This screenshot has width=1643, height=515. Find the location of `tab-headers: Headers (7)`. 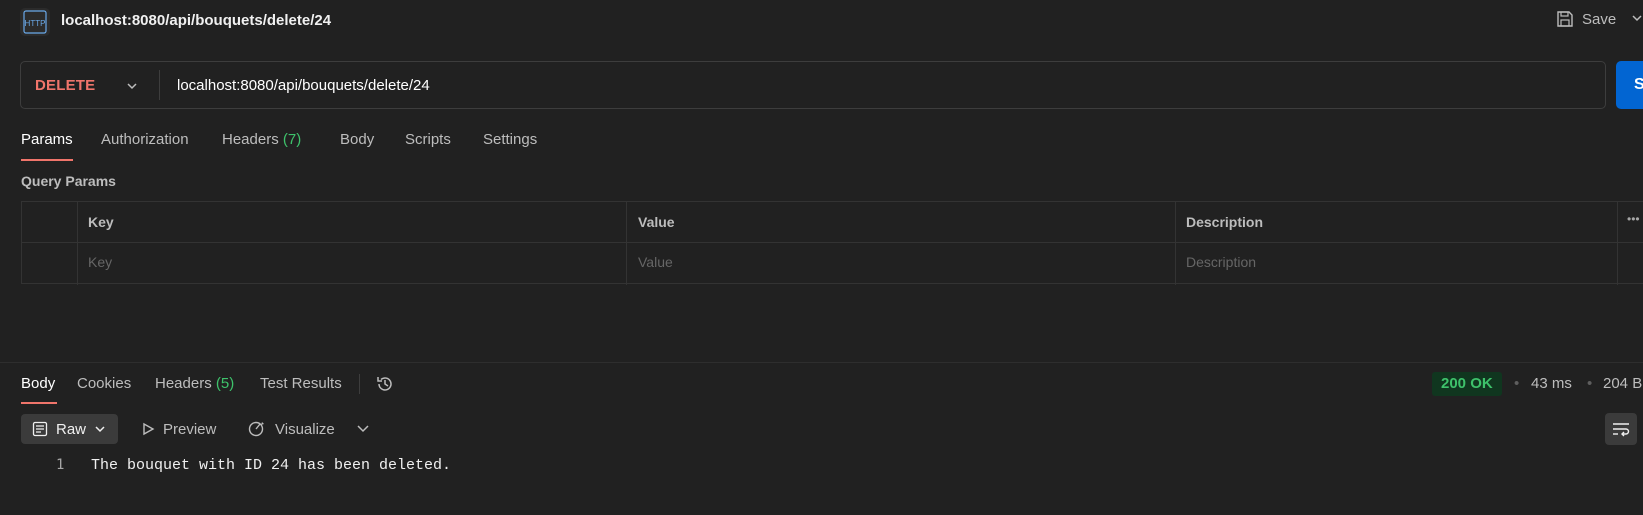

tab-headers: Headers (7) is located at coordinates (261, 139).